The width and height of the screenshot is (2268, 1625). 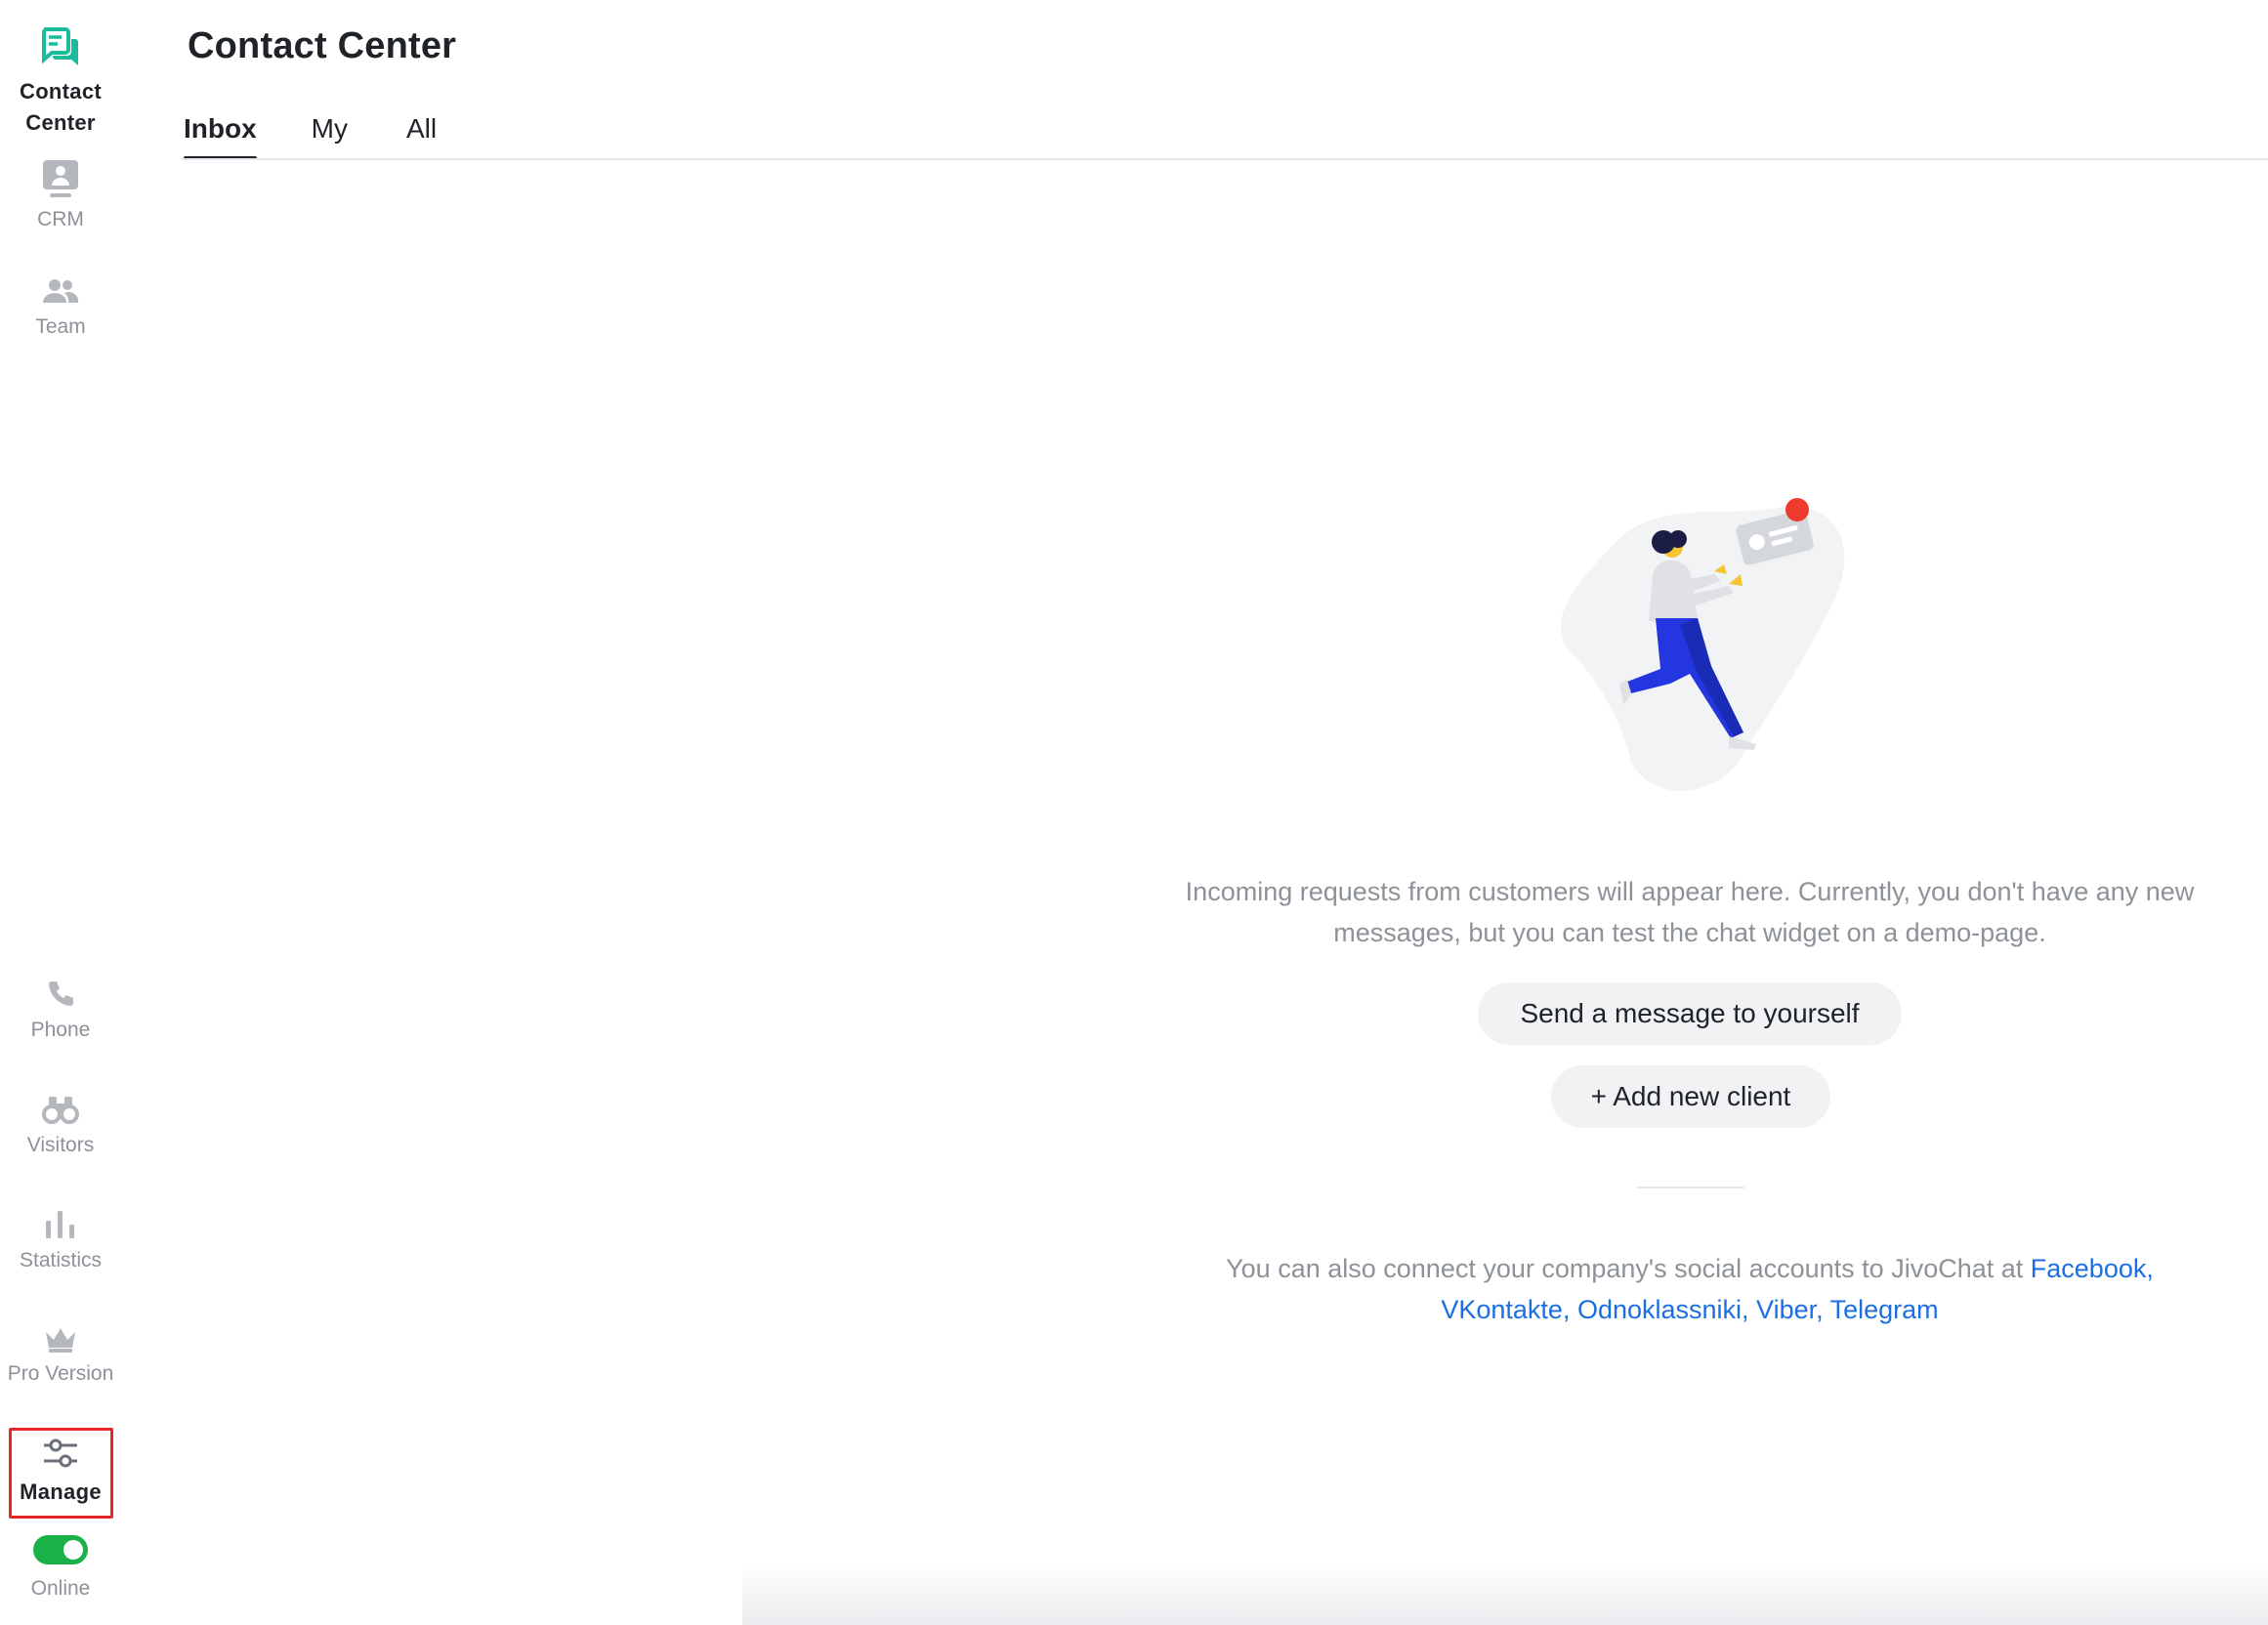 What do you see at coordinates (1690, 1096) in the screenshot?
I see `add-new-client-button: + Add new client` at bounding box center [1690, 1096].